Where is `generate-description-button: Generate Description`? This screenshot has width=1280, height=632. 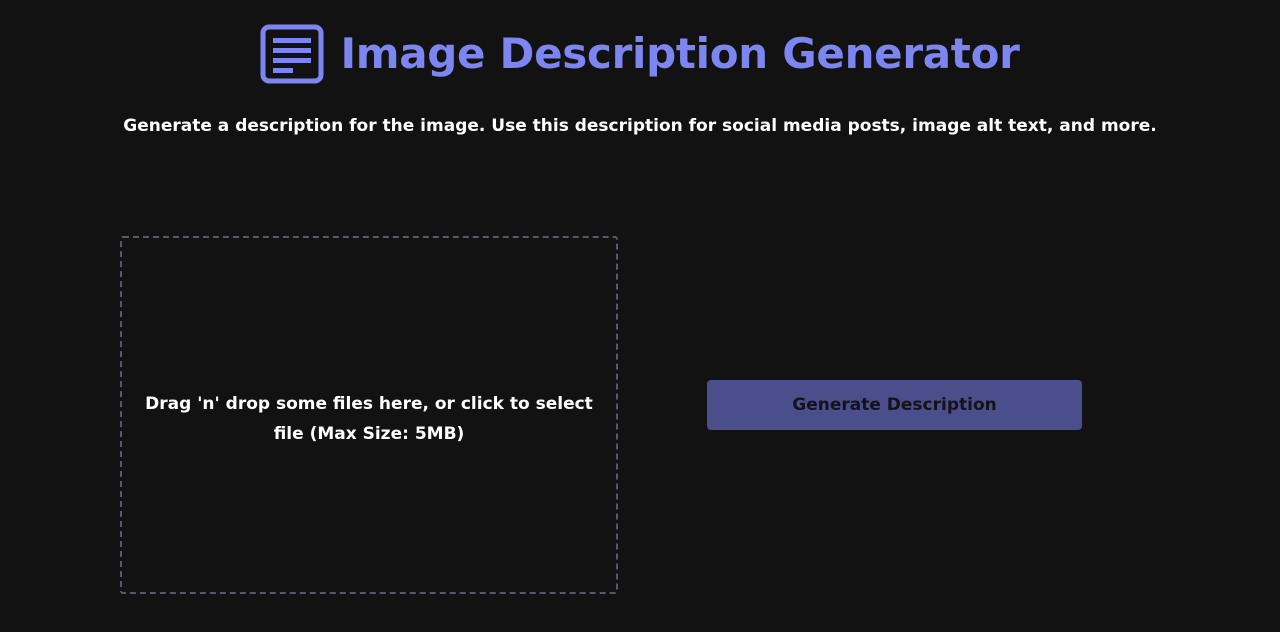
generate-description-button: Generate Description is located at coordinates (894, 405).